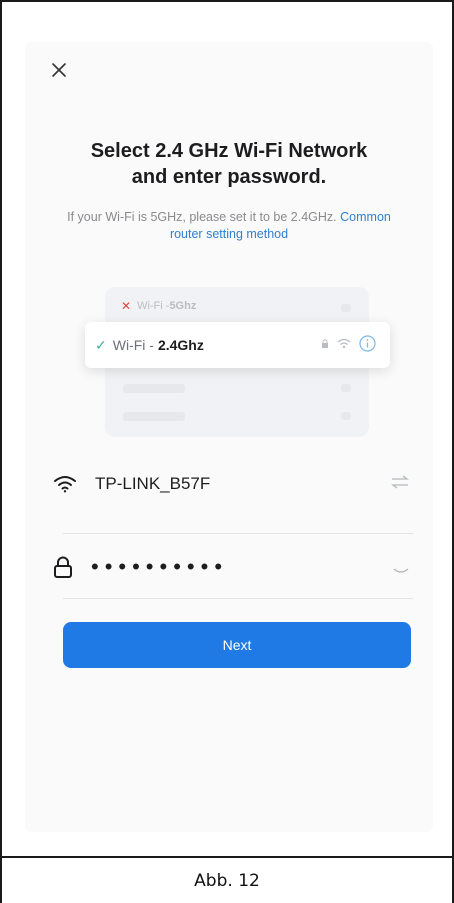 The width and height of the screenshot is (454, 903). I want to click on swap-icon, so click(400, 482).